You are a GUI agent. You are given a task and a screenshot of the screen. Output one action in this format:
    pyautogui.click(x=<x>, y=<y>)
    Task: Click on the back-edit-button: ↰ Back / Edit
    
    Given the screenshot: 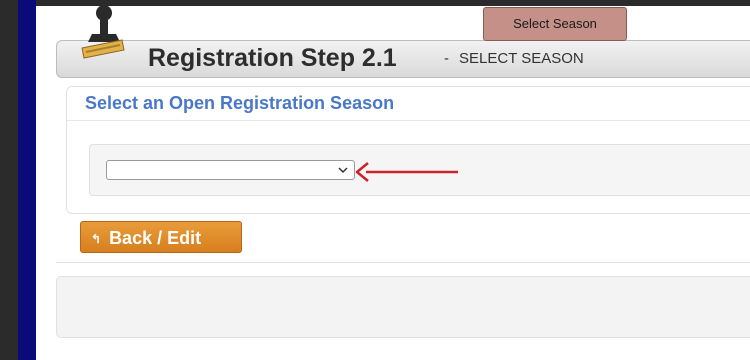 What is the action you would take?
    pyautogui.click(x=161, y=237)
    